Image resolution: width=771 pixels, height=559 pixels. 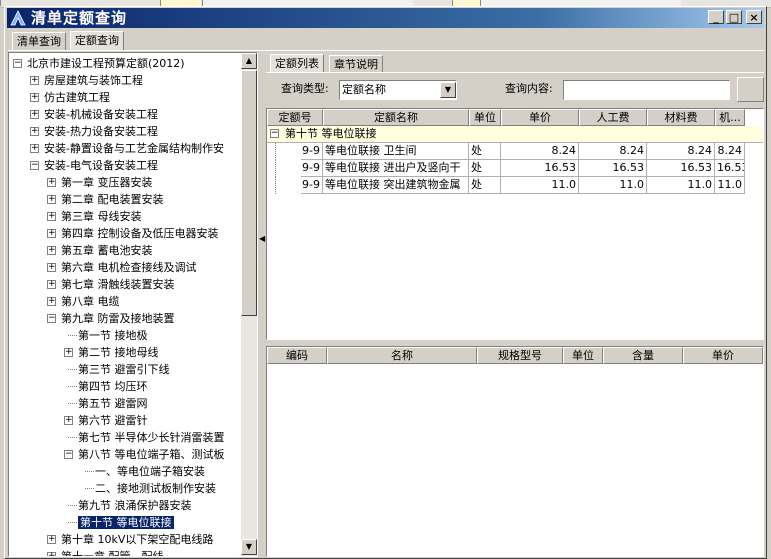 What do you see at coordinates (295, 117) in the screenshot?
I see `column-header: 定额号` at bounding box center [295, 117].